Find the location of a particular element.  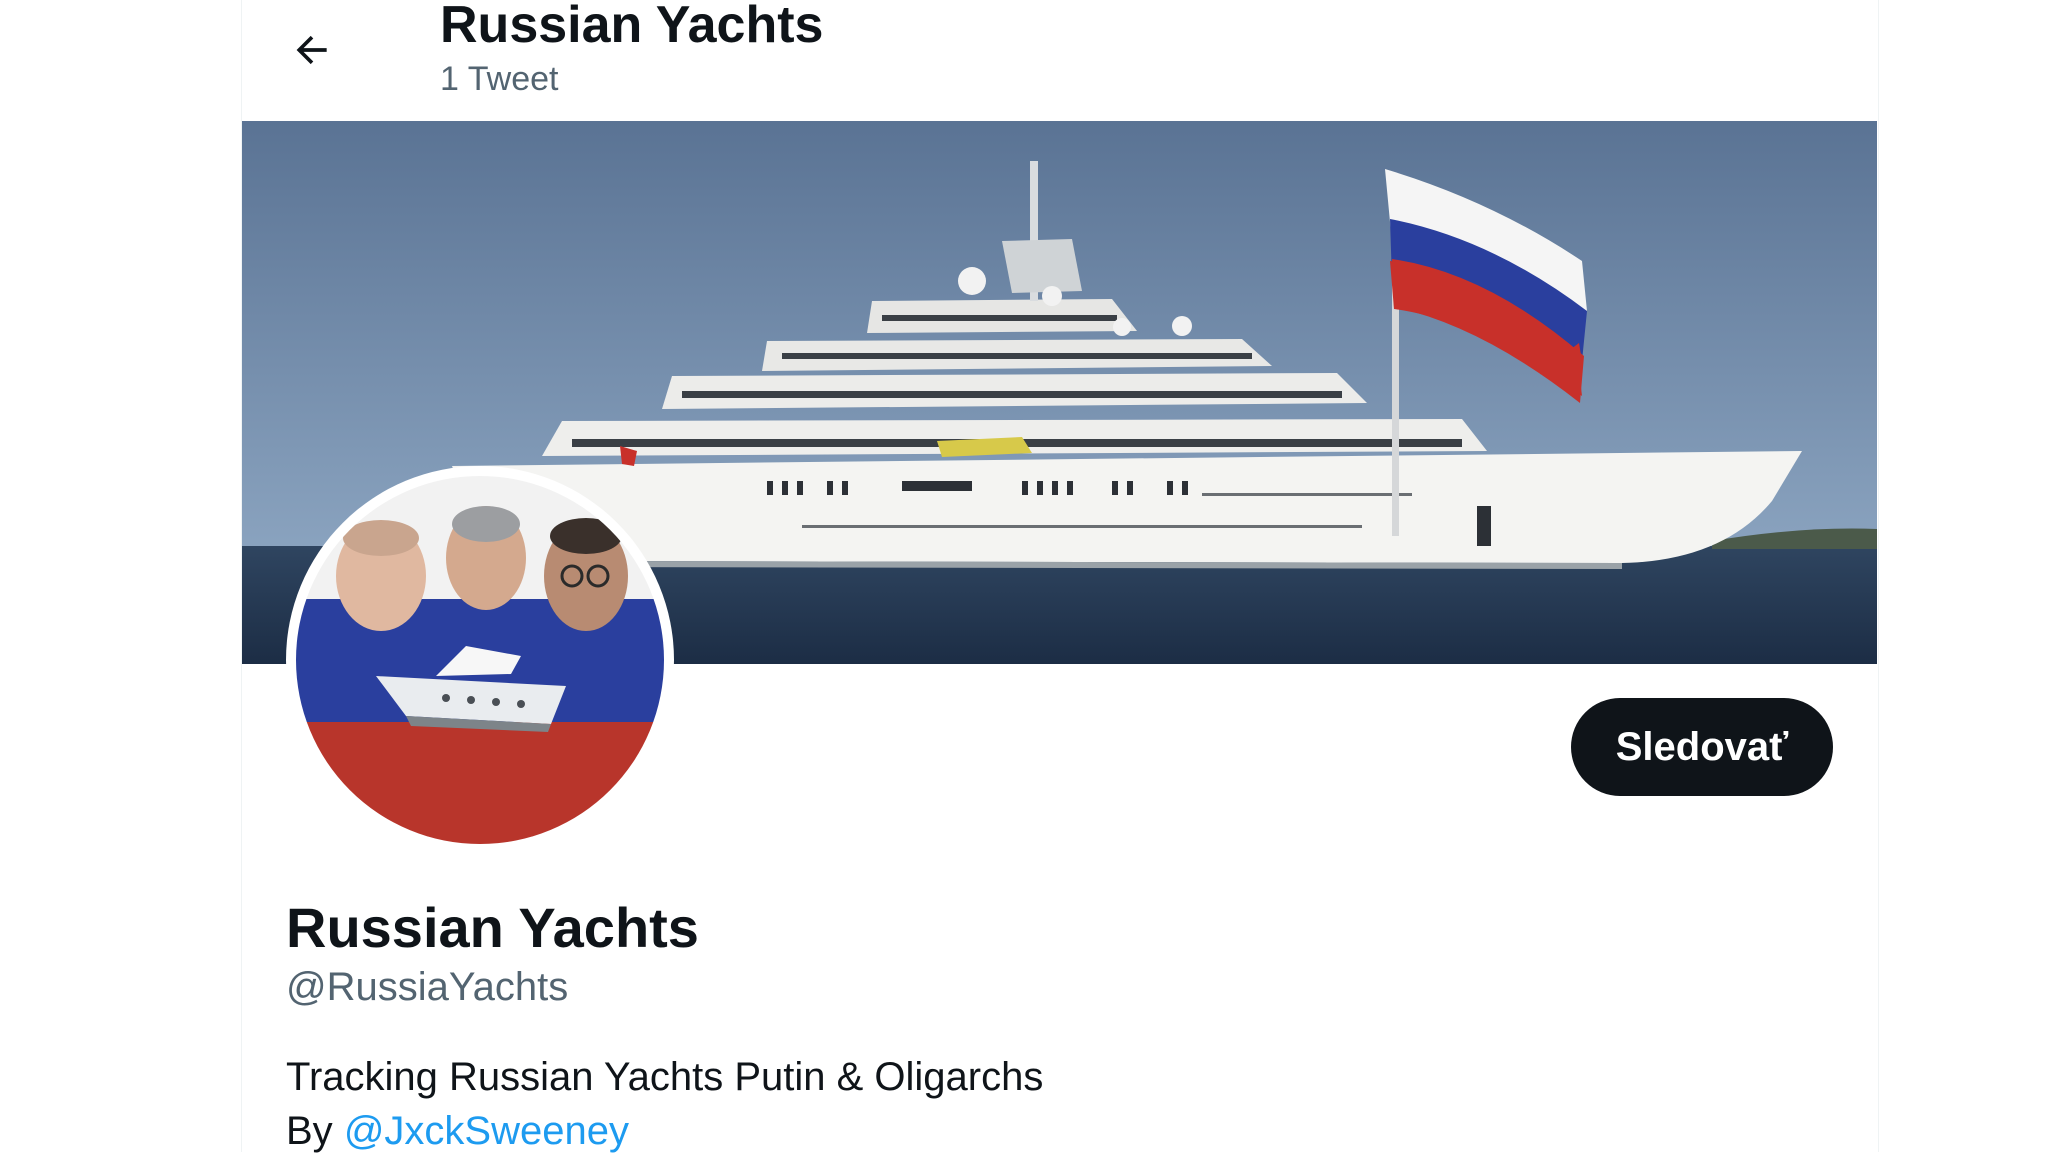

bio-mention-link: @JxckSweeney is located at coordinates (486, 1131).